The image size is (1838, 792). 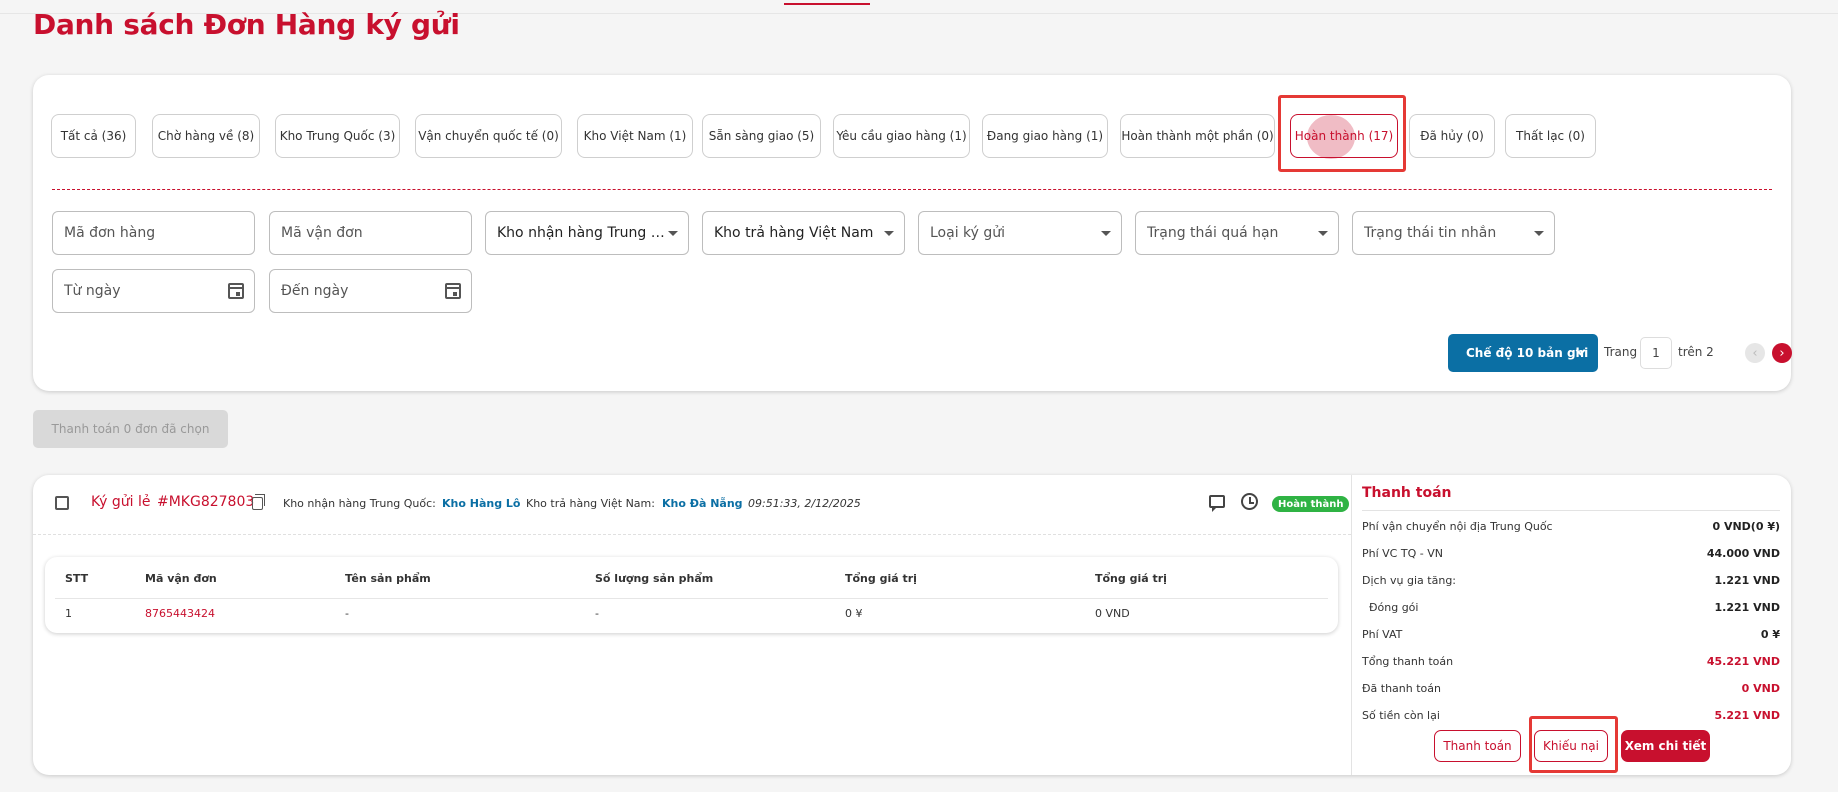 I want to click on message-status-select: Trạng thái tin nhắn, so click(x=1453, y=233).